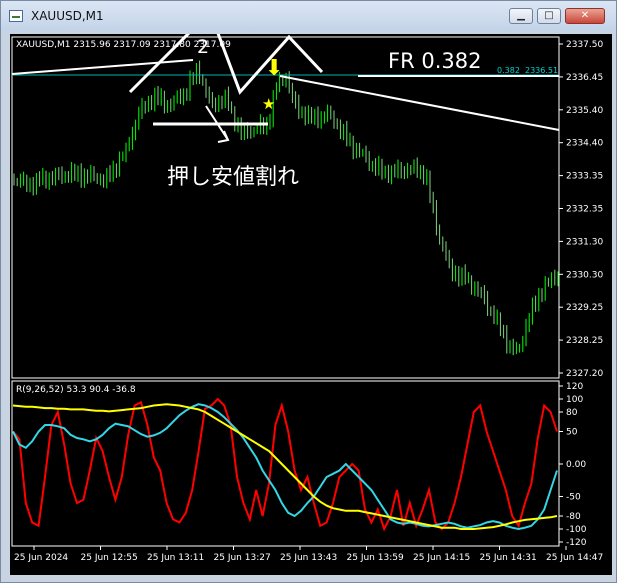 This screenshot has height=583, width=617. I want to click on trend-line-right, so click(419, 103).